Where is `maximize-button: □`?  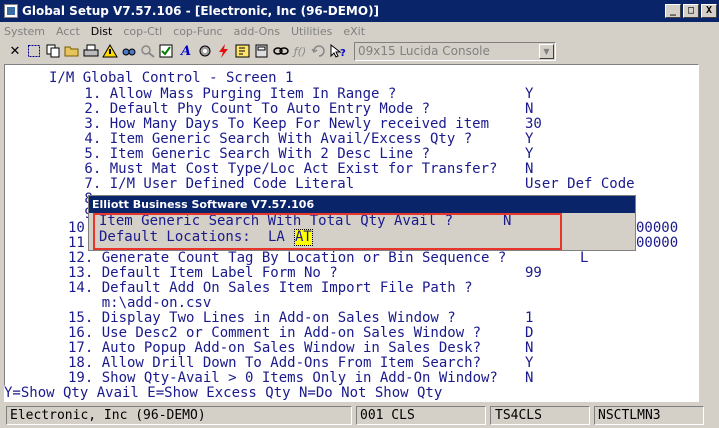
maximize-button: □ is located at coordinates (691, 11).